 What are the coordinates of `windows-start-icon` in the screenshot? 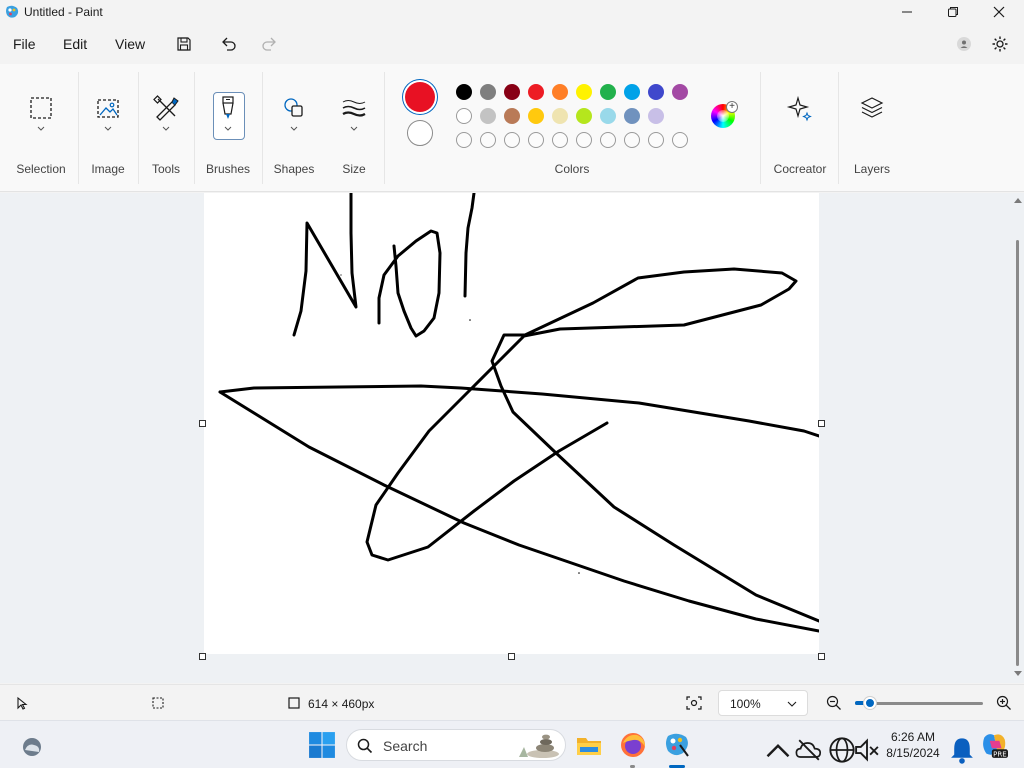 It's located at (322, 745).